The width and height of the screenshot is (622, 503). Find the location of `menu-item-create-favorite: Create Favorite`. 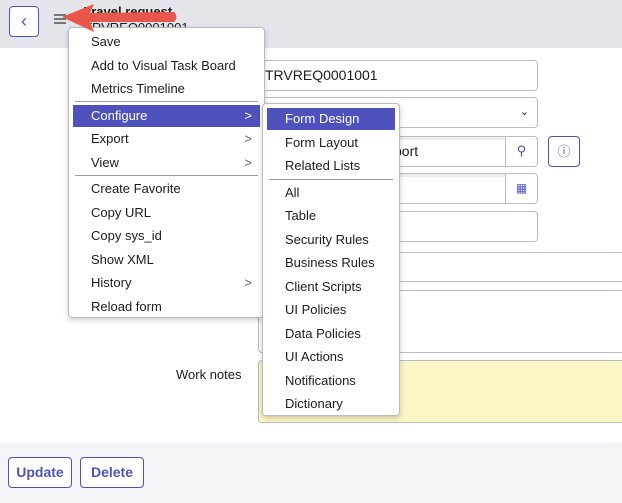

menu-item-create-favorite: Create Favorite is located at coordinates (166, 189).